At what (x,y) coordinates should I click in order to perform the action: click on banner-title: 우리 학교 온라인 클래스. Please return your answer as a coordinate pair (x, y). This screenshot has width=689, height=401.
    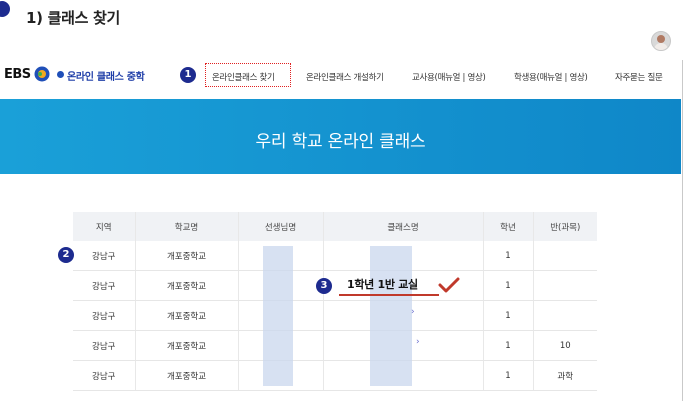
    Looking at the image, I should click on (340, 142).